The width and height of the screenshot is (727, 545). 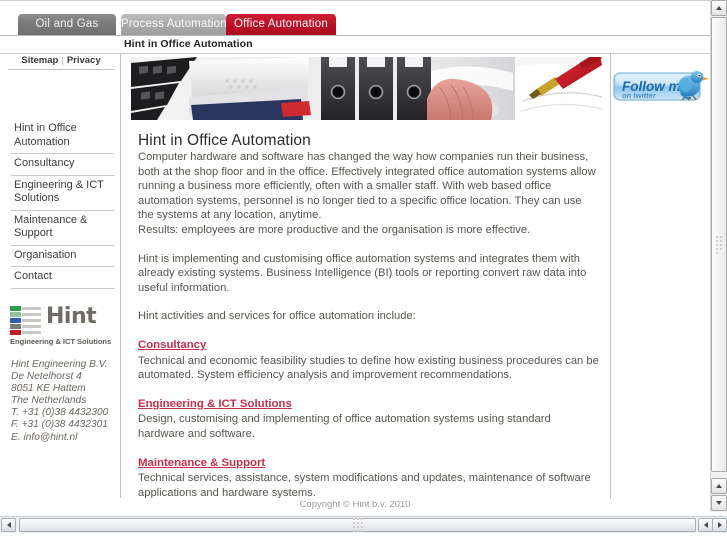 What do you see at coordinates (224, 141) in the screenshot?
I see `content-heading: Hint in Office Automation` at bounding box center [224, 141].